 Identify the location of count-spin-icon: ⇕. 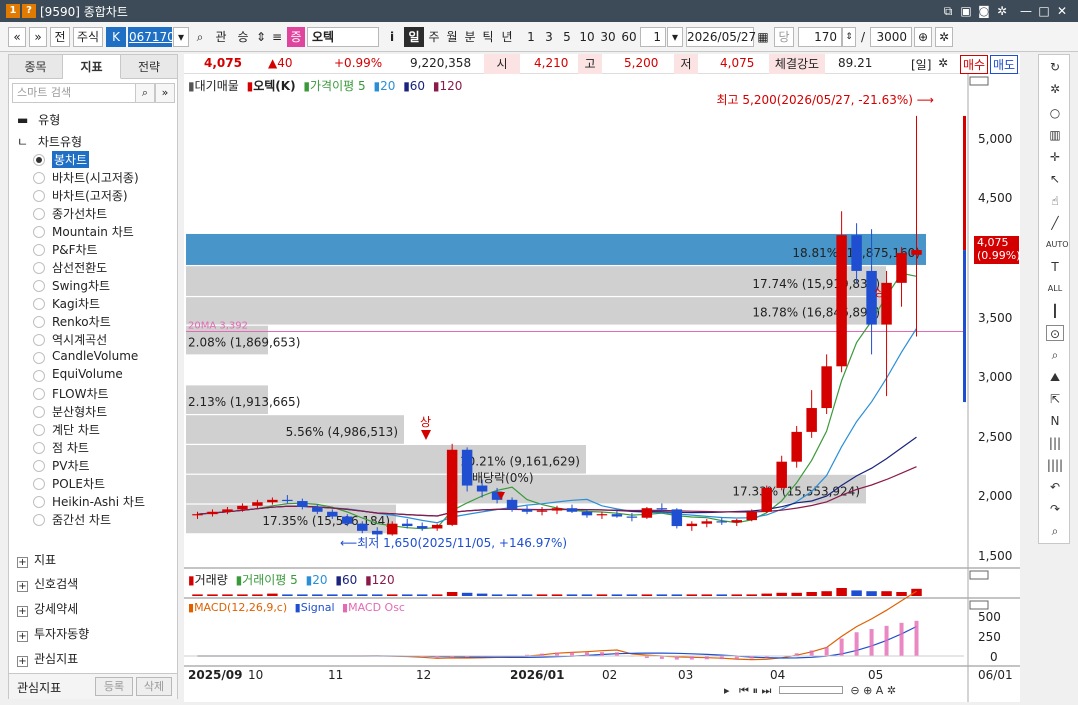
(849, 37).